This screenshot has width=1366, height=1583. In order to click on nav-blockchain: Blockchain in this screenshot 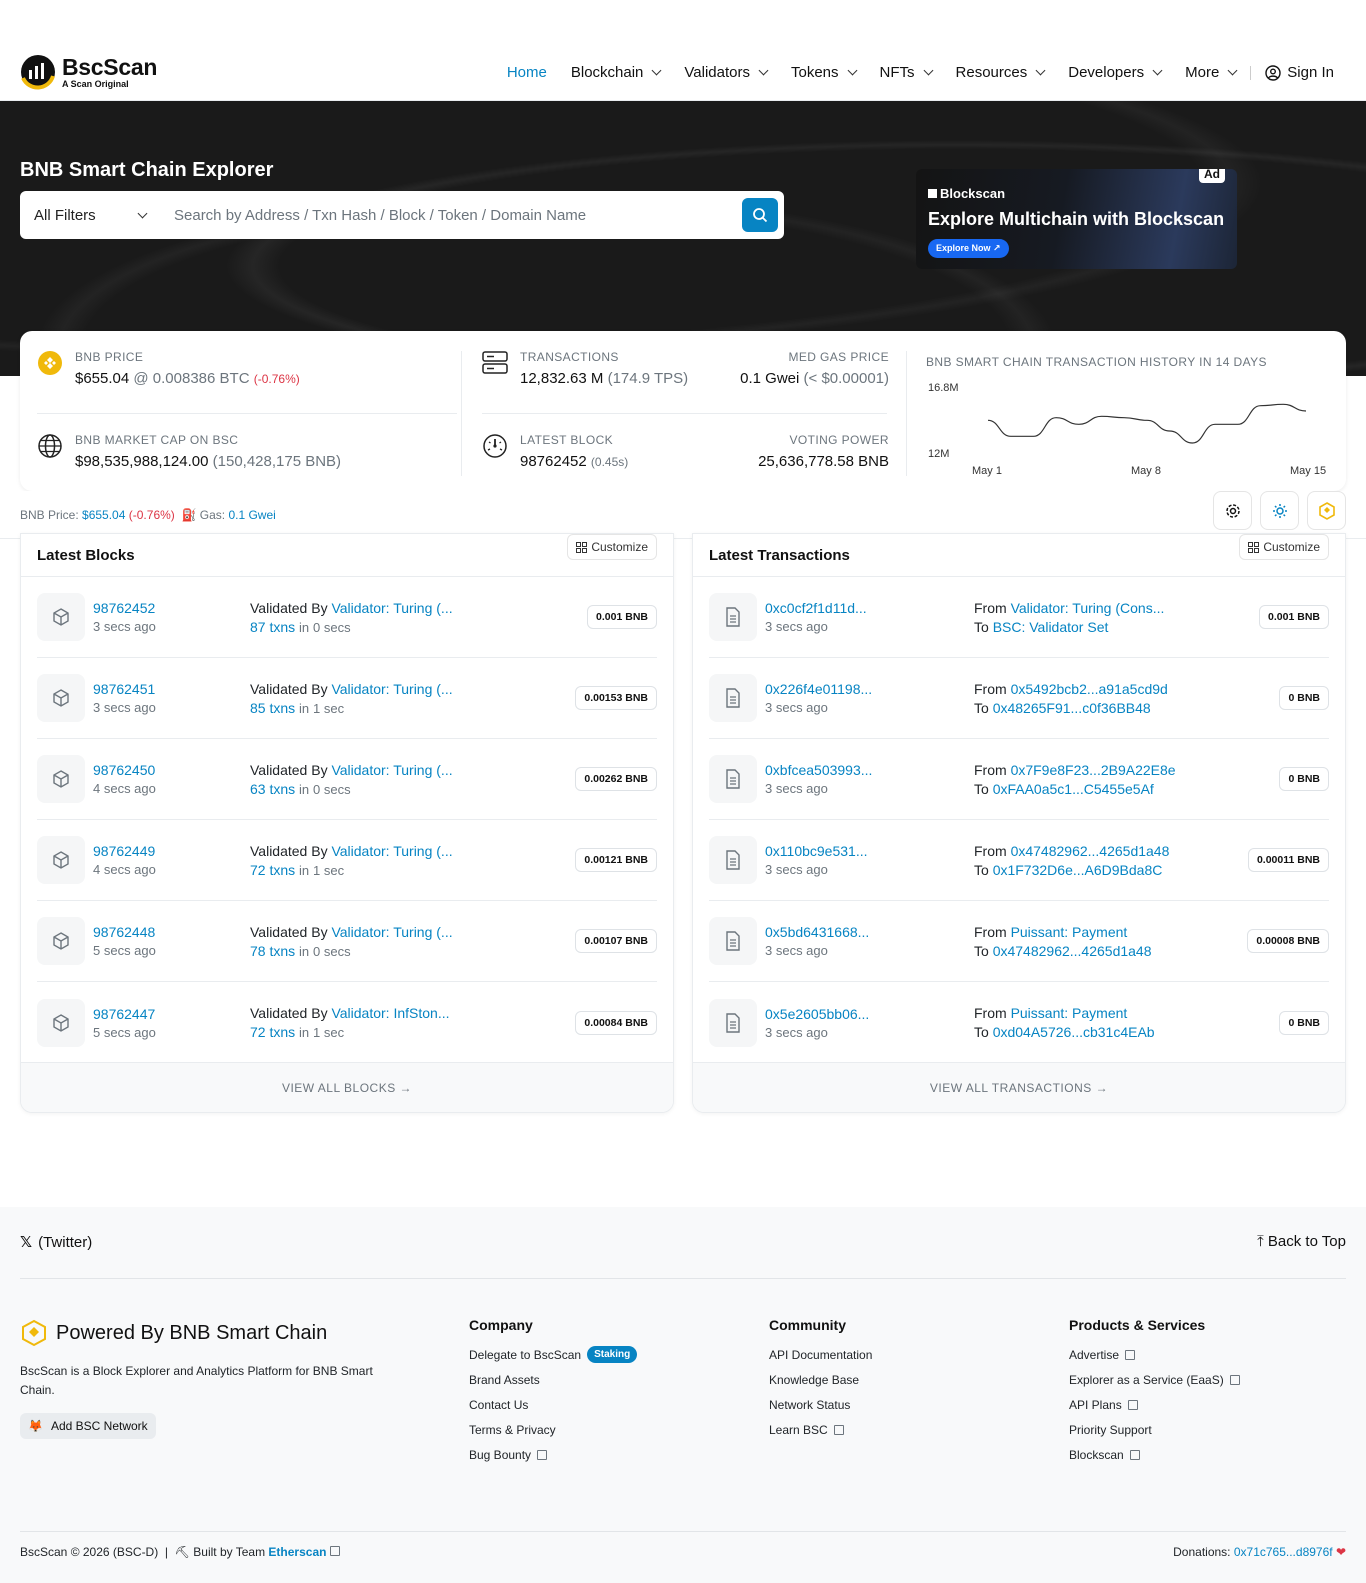, I will do `click(616, 72)`.